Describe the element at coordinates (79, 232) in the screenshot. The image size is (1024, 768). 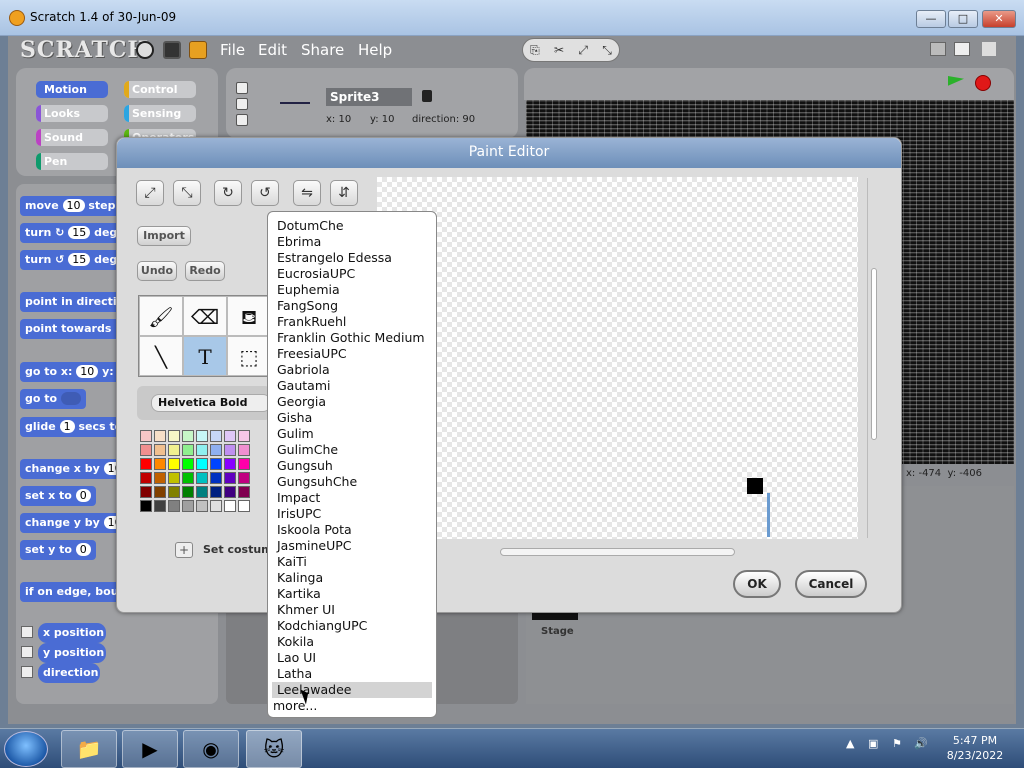
I see `block-input: 15` at that location.